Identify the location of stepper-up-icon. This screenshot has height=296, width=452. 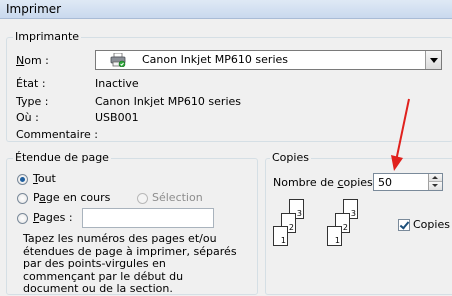
(435, 178).